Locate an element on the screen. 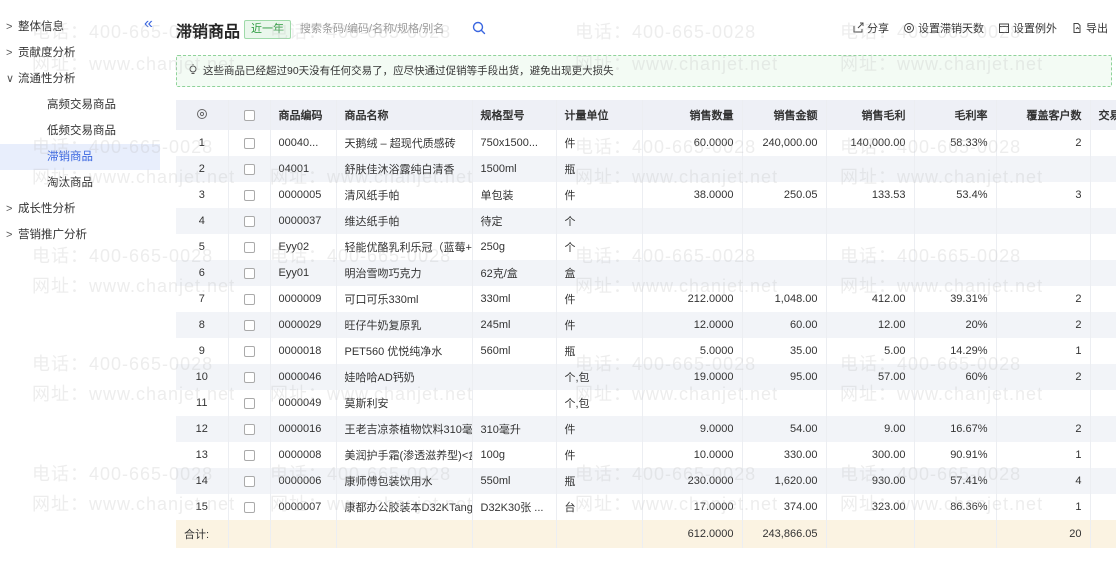 The image size is (1116, 565). column-header: 交易 is located at coordinates (1103, 115).